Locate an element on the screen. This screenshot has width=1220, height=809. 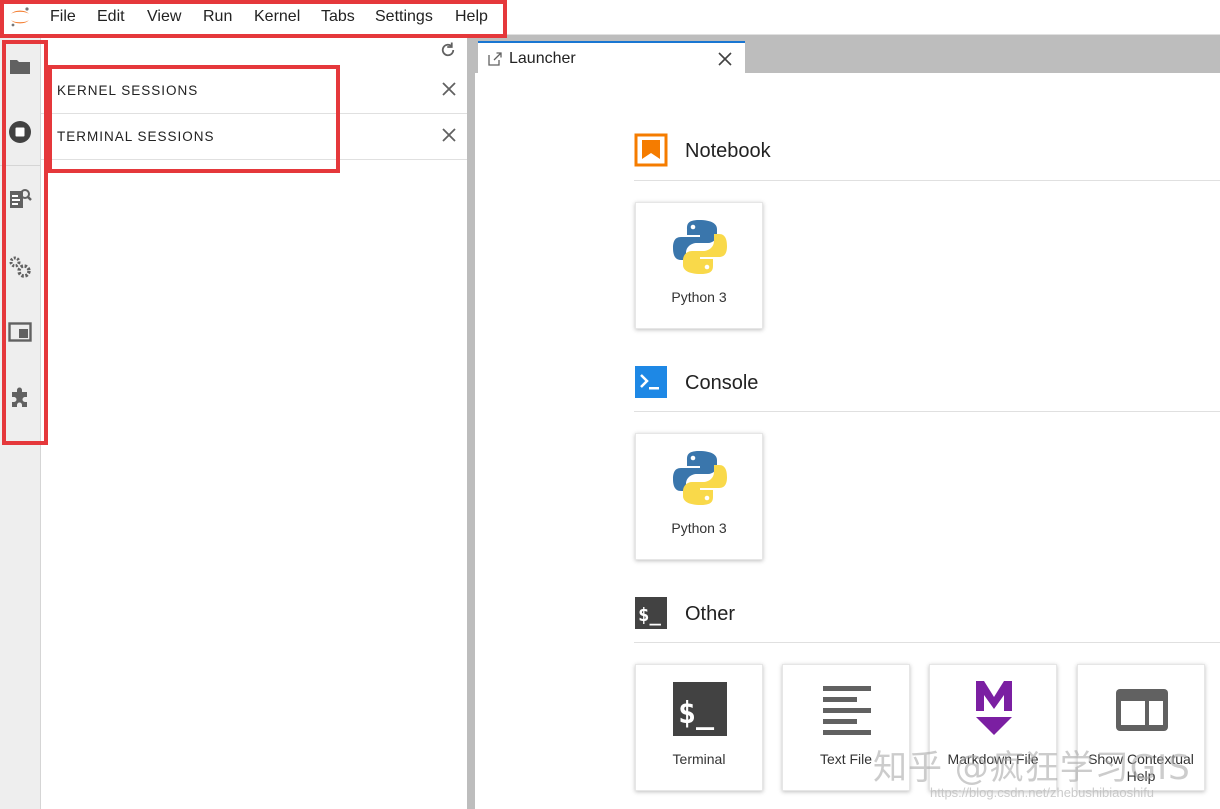
menu-kernel: Kernel is located at coordinates (277, 17).